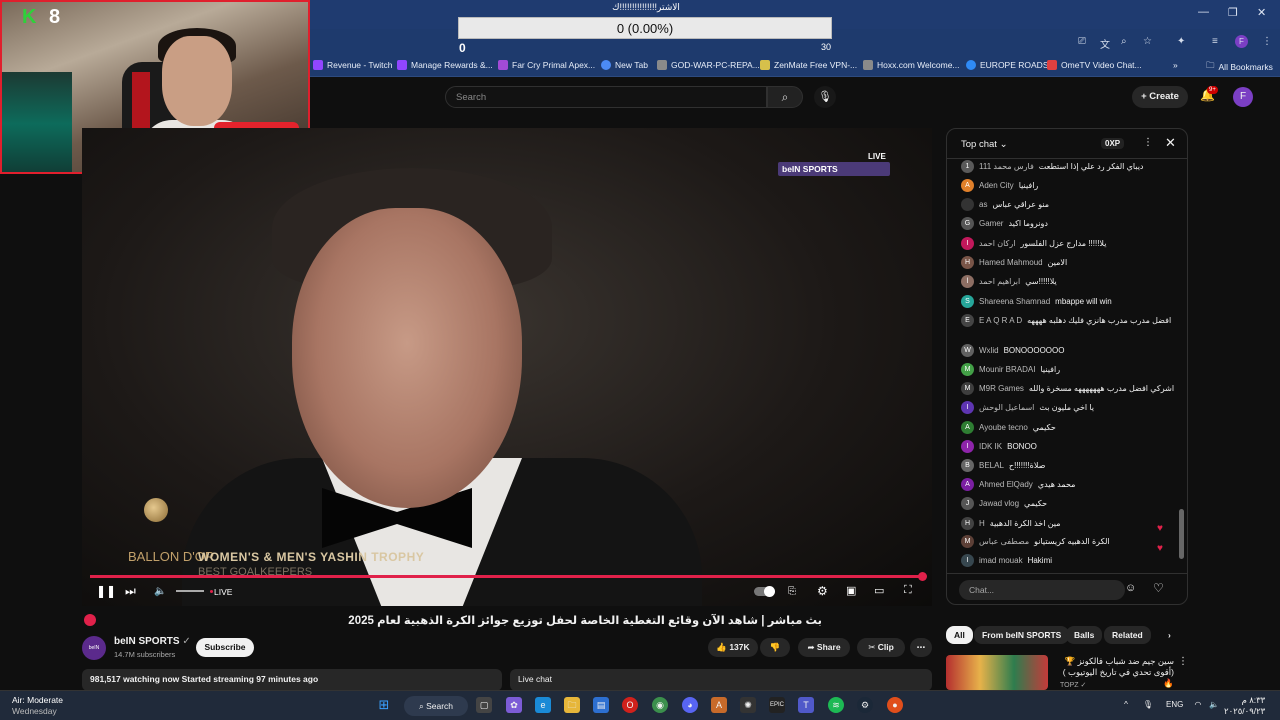 The width and height of the screenshot is (1280, 720). Describe the element at coordinates (999, 503) in the screenshot. I see `chat-author-name: Jawad vlog` at that location.